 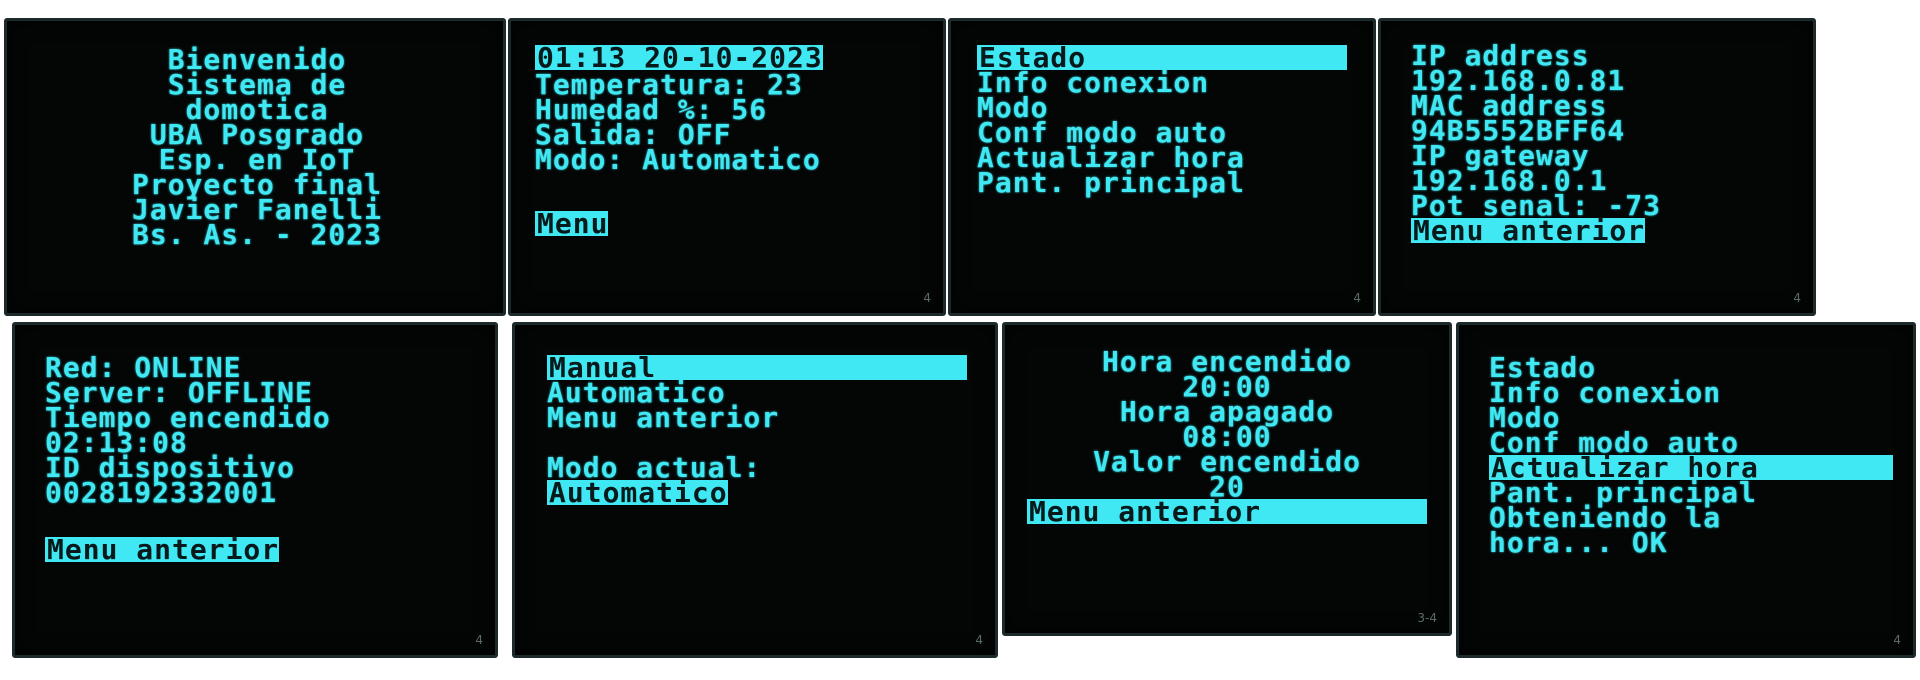 What do you see at coordinates (256, 234) in the screenshot?
I see `welcome-line: Bs. As. - 2023` at bounding box center [256, 234].